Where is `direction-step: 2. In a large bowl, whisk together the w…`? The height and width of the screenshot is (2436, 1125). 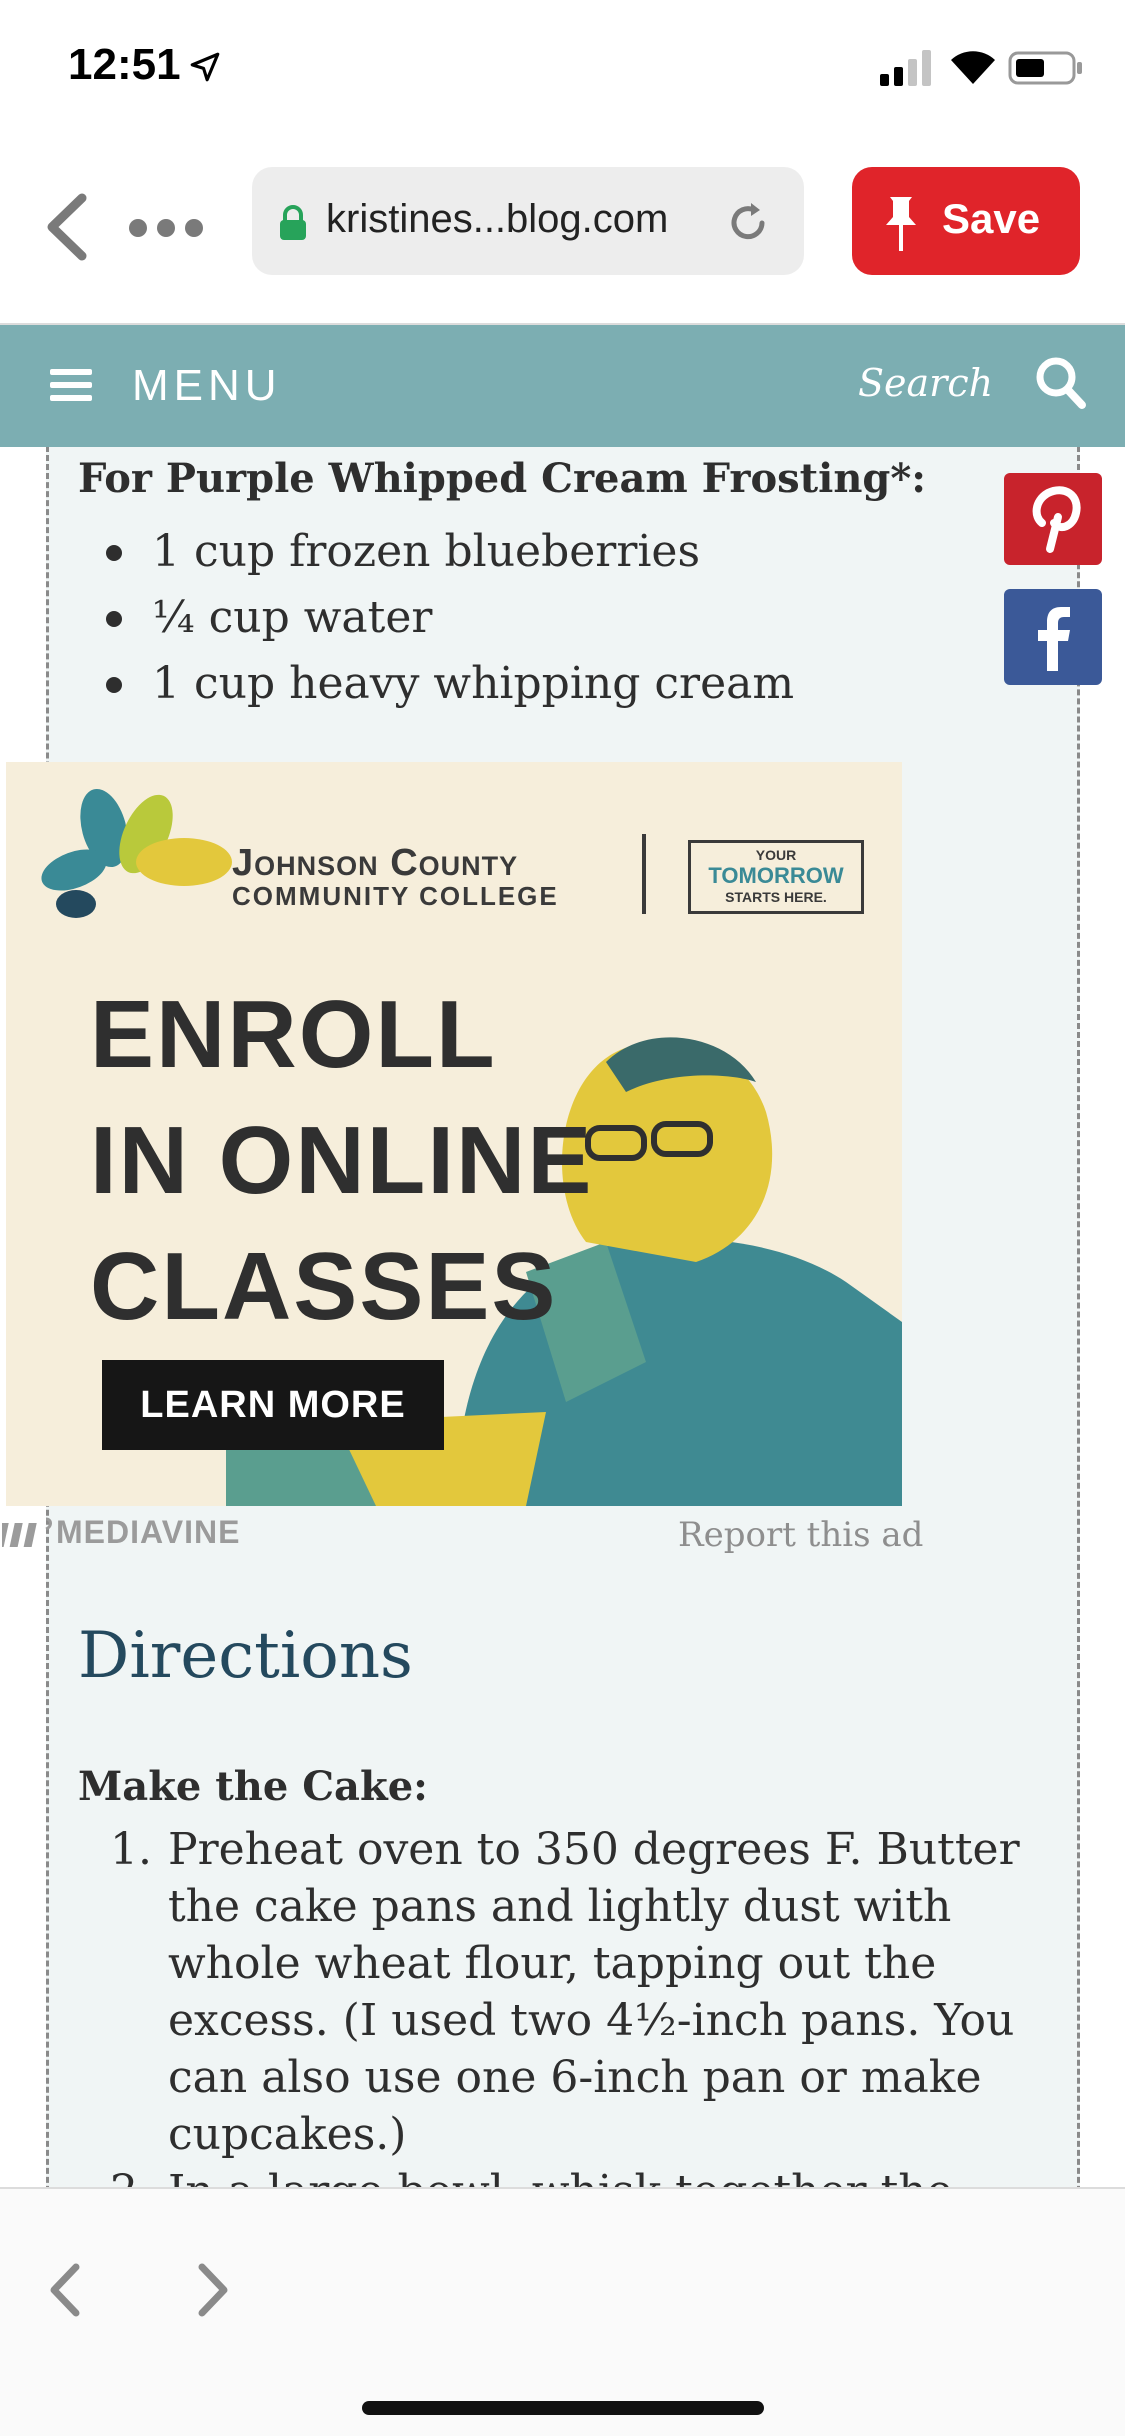
direction-step: 2. In a large bowl, whisk together the w… is located at coordinates (576, 2175).